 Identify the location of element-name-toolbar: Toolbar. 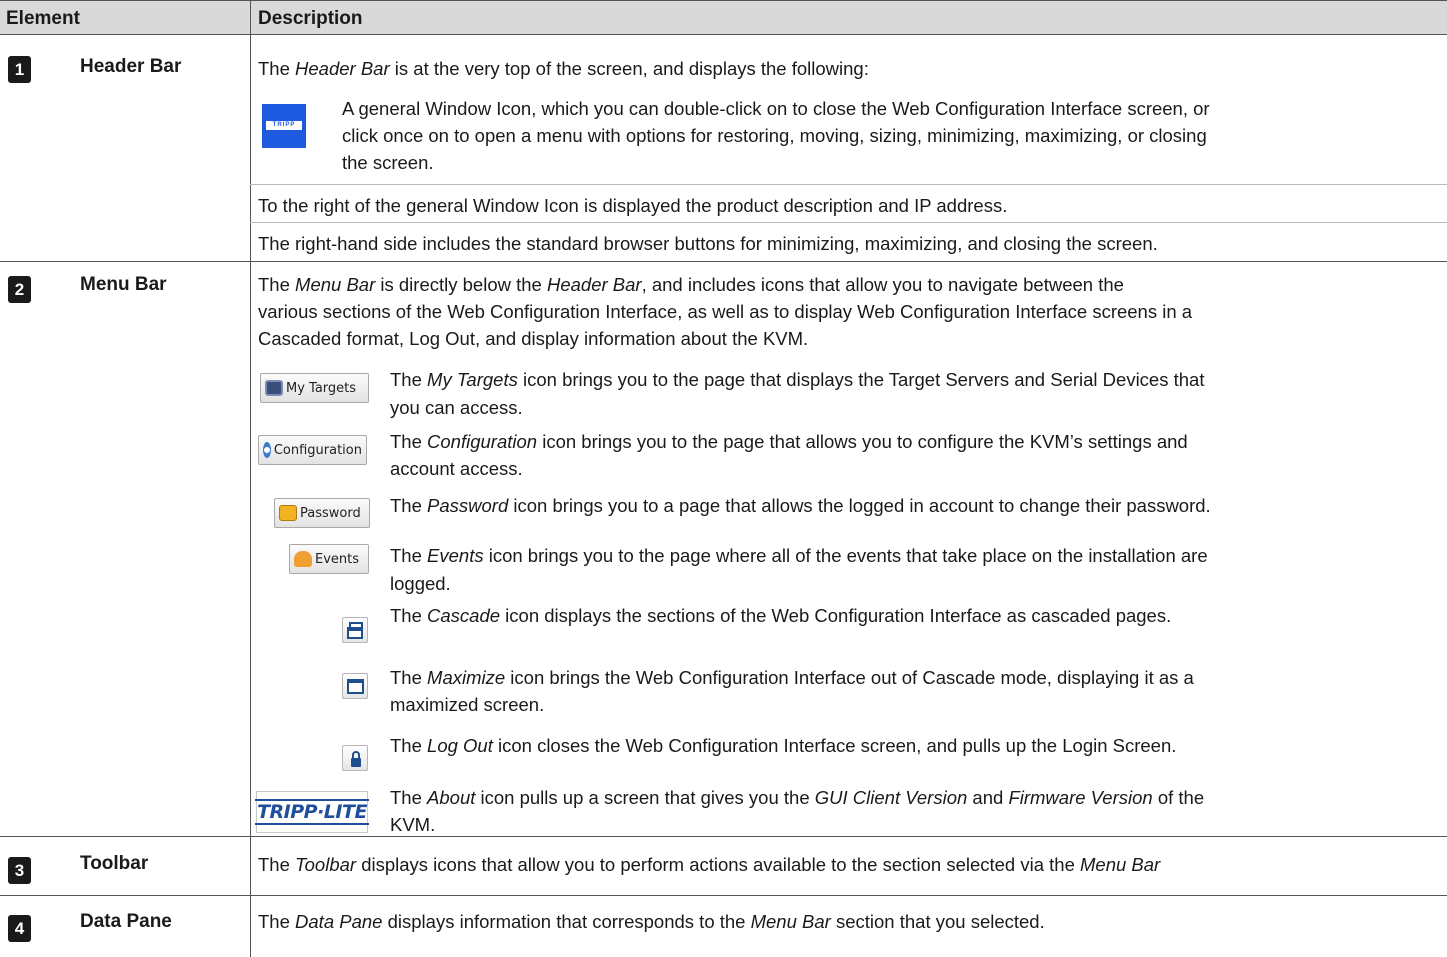
(114, 863).